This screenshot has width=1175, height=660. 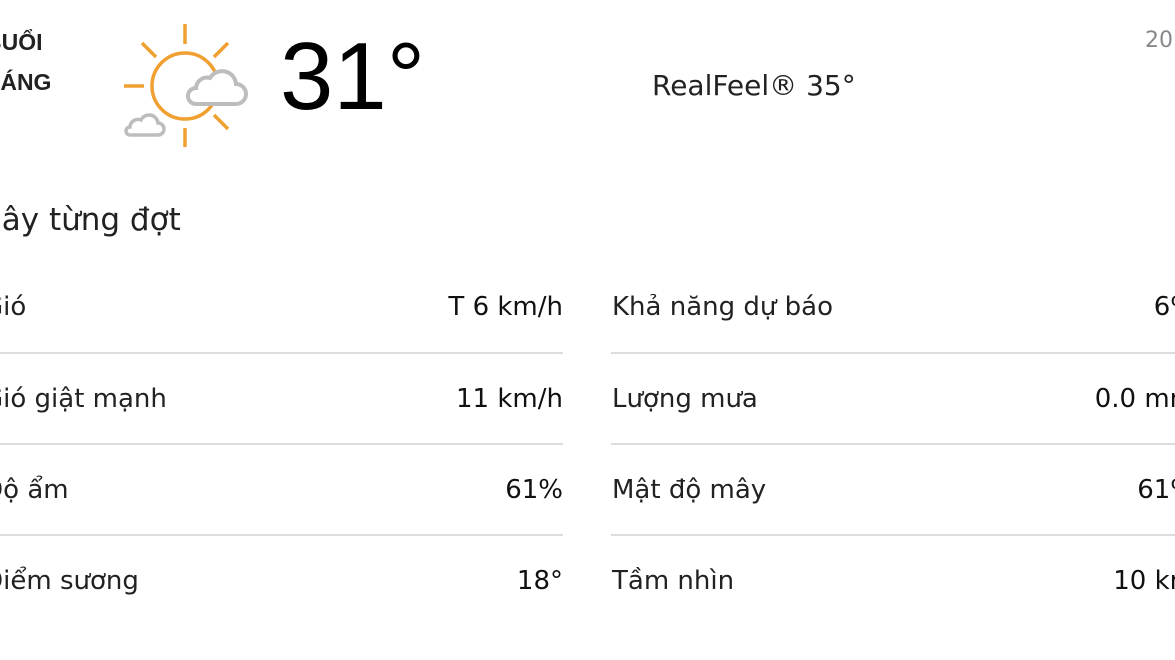 I want to click on current-temperature: 31°, so click(x=353, y=76).